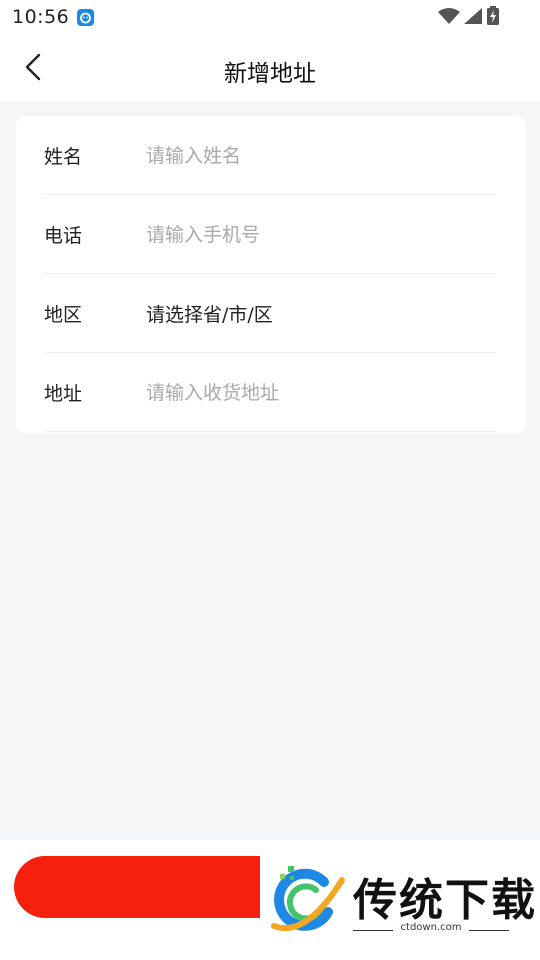 The image size is (540, 960). I want to click on region-label: 地区, so click(63, 315).